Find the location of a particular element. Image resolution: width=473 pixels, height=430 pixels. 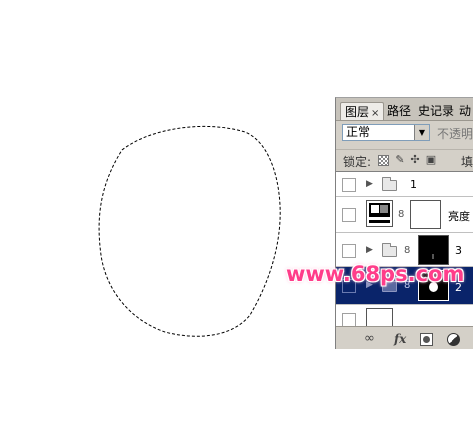

layer-name: 3 is located at coordinates (458, 250).